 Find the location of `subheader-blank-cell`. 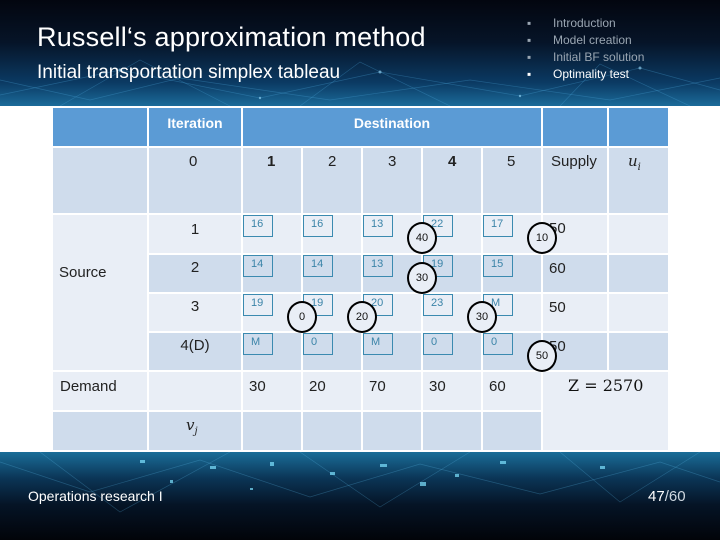

subheader-blank-cell is located at coordinates (100, 180).